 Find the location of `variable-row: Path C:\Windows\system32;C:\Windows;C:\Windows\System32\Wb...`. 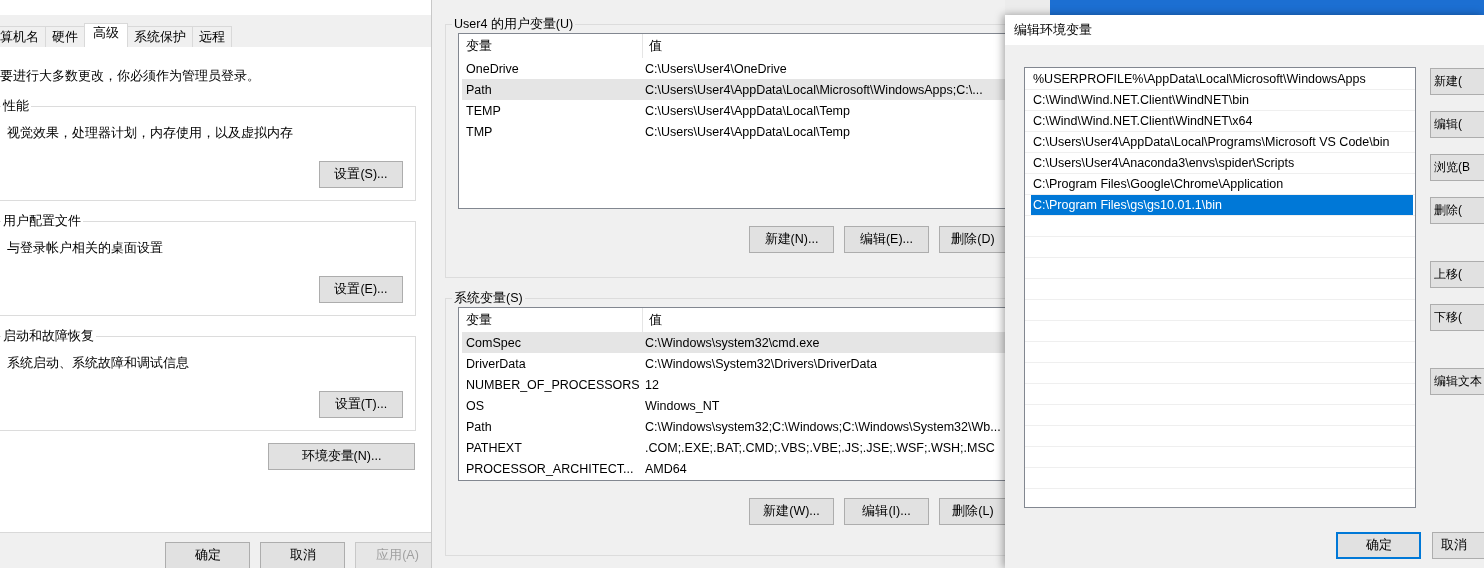

variable-row: Path C:\Windows\system32;C:\Windows;C:\Windows\System32\Wb... is located at coordinates (733, 426).